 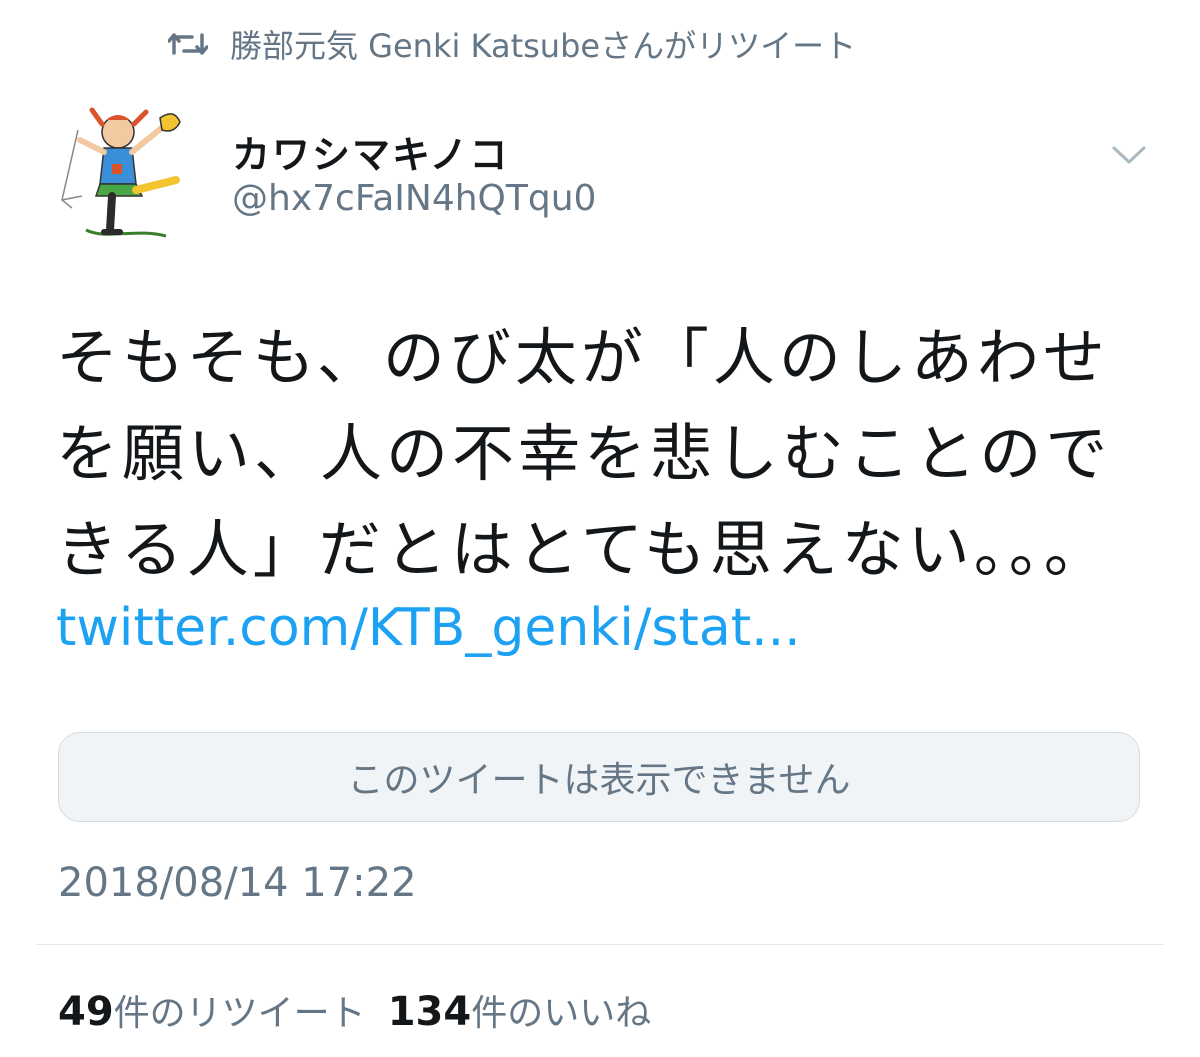 I want to click on retweet-count-link: 49 件のリツイート, so click(x=212, y=1010).